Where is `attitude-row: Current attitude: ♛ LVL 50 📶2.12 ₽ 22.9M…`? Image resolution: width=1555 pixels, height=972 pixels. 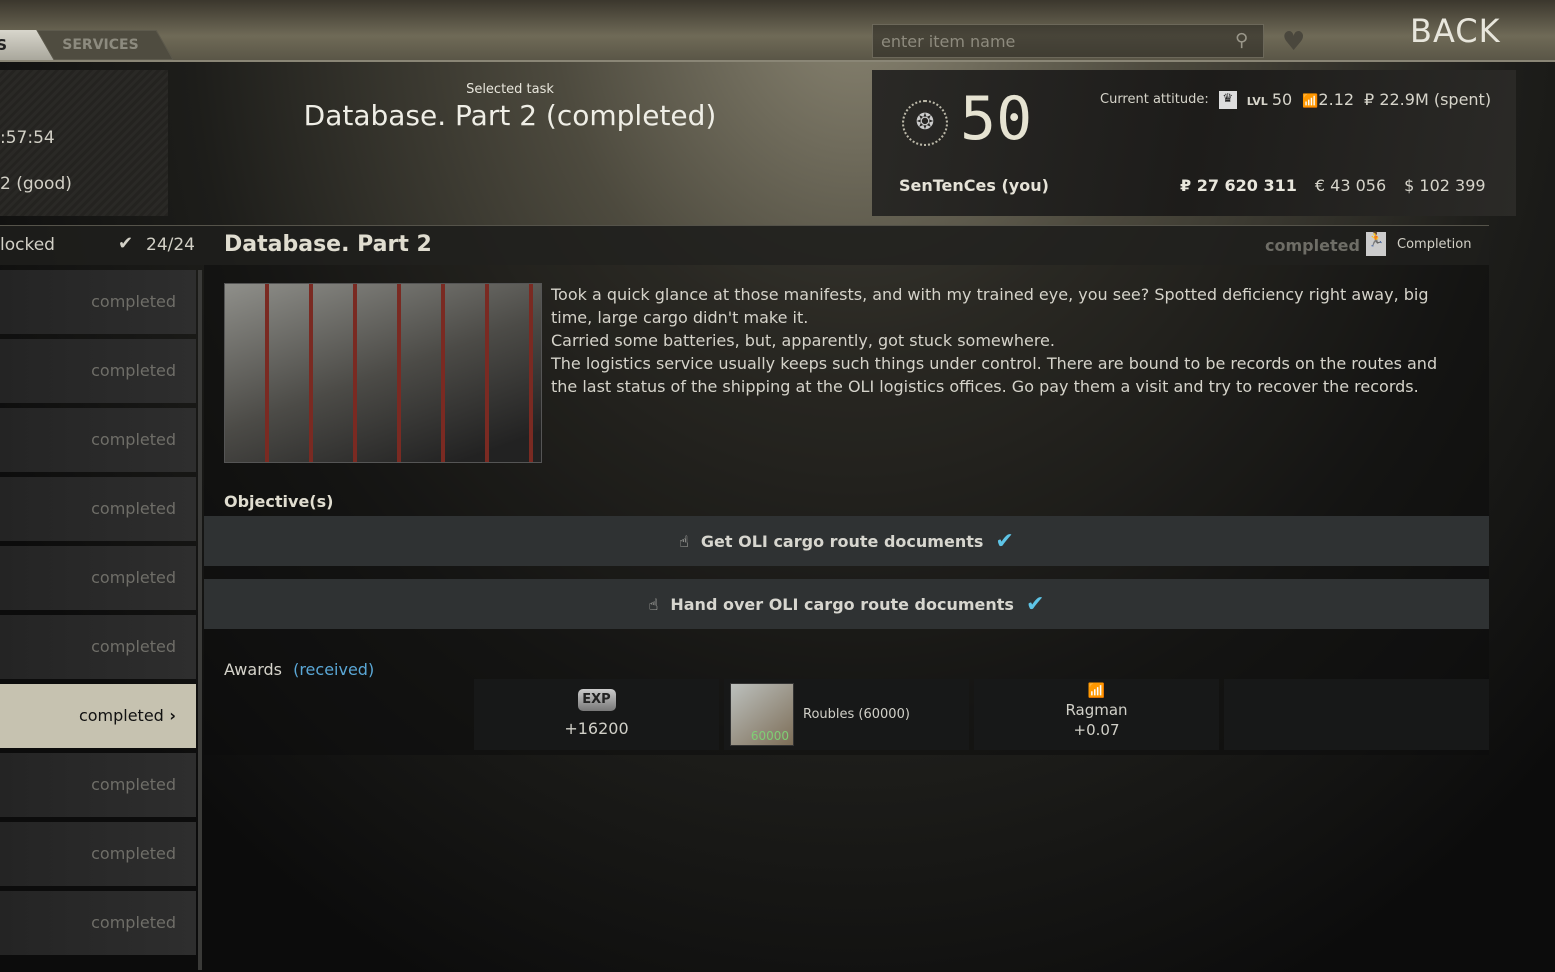
attitude-row: Current attitude: ♛ LVL 50 📶2.12 ₽ 22.9M… is located at coordinates (1295, 99).